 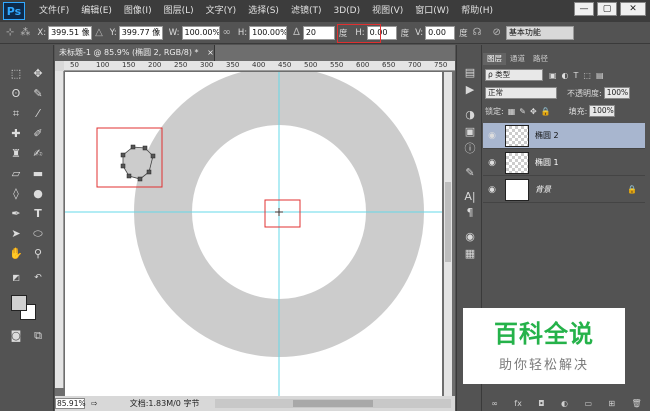 What do you see at coordinates (38, 214) in the screenshot?
I see `type-tool-icon: T` at bounding box center [38, 214].